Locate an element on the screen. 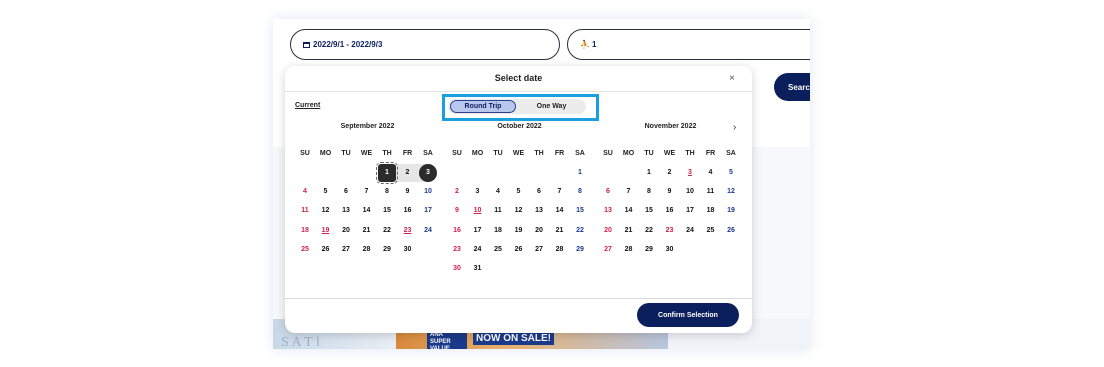  search-button: Search is located at coordinates (792, 87).